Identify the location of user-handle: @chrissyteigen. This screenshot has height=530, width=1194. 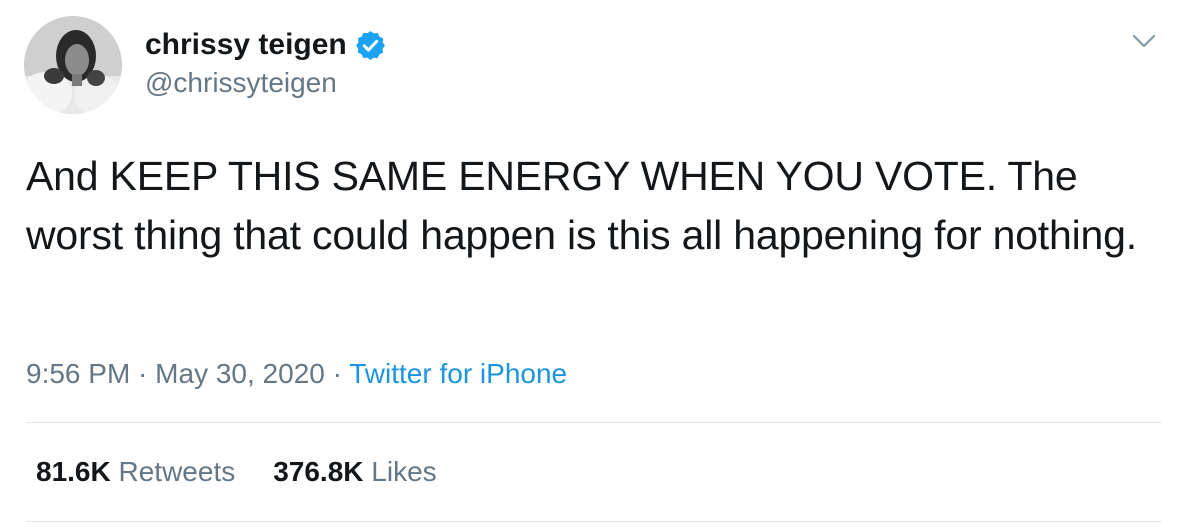
(241, 83).